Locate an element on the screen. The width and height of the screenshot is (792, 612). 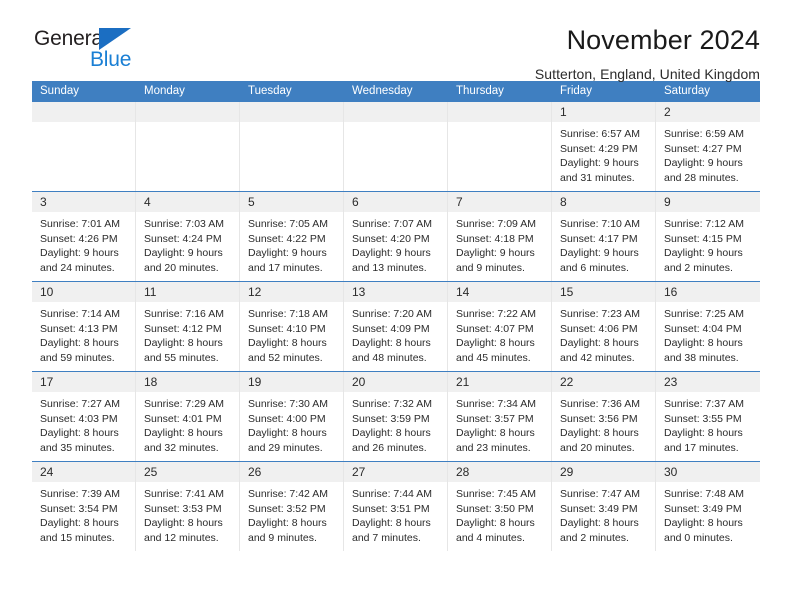
sunrise-text: Sunrise: 7:05 AM is located at coordinates (288, 224).